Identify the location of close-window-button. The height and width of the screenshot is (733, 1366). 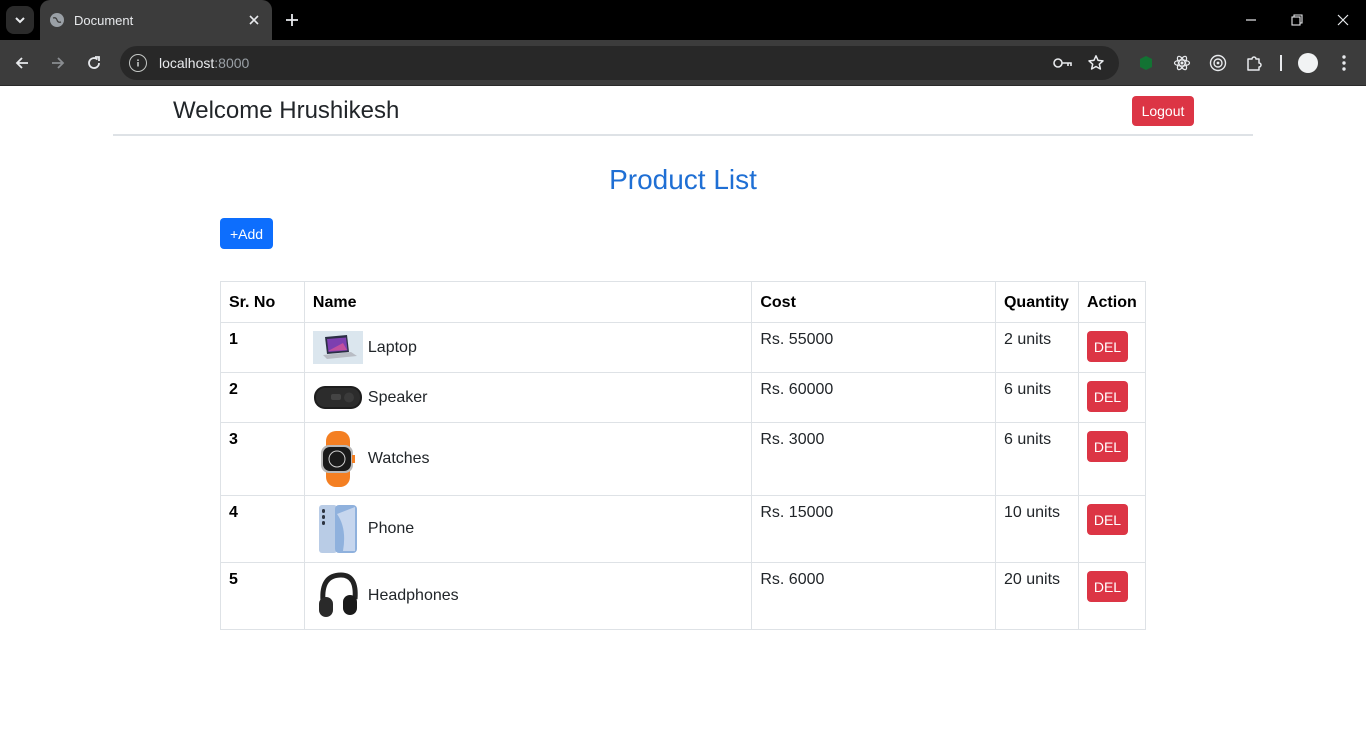
(1343, 20).